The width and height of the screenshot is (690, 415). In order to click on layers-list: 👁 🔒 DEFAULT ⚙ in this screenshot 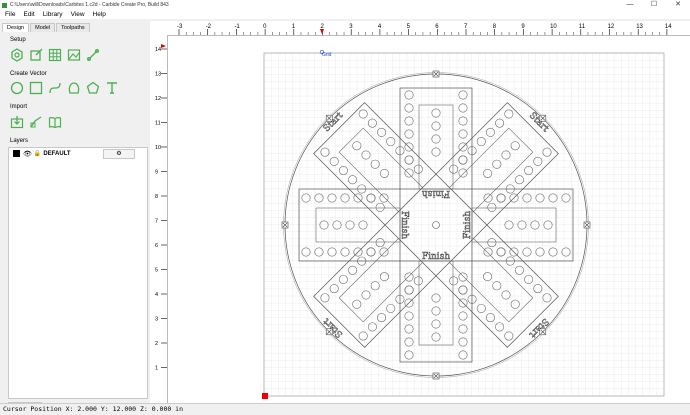, I will do `click(78, 273)`.